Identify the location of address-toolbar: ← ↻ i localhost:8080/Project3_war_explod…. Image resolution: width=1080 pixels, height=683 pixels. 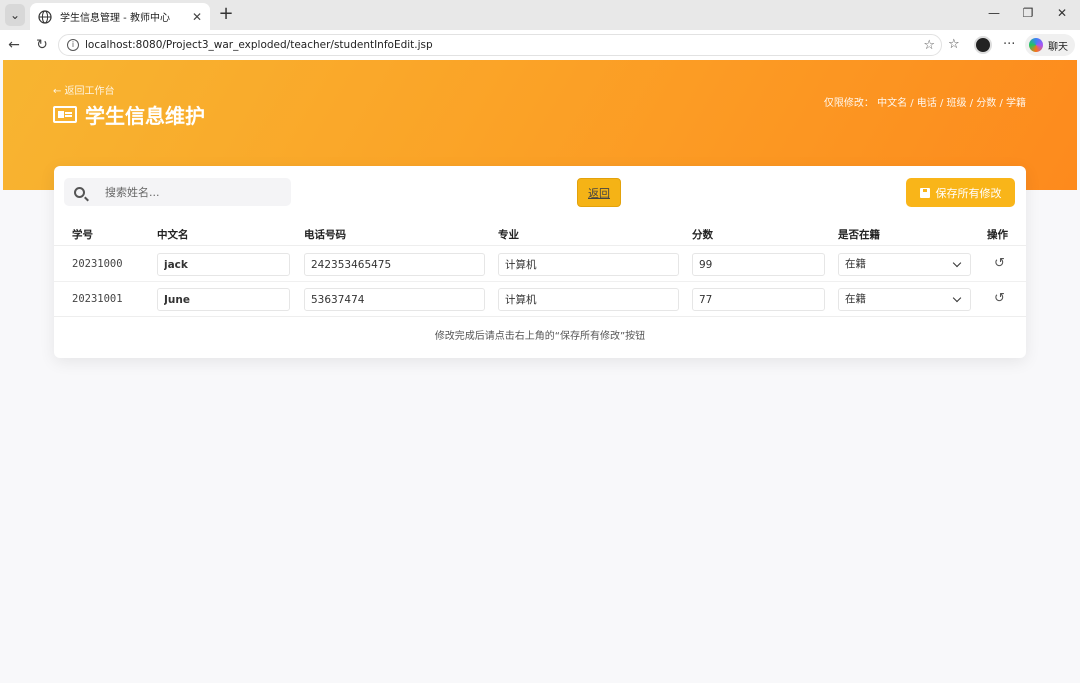
(540, 45).